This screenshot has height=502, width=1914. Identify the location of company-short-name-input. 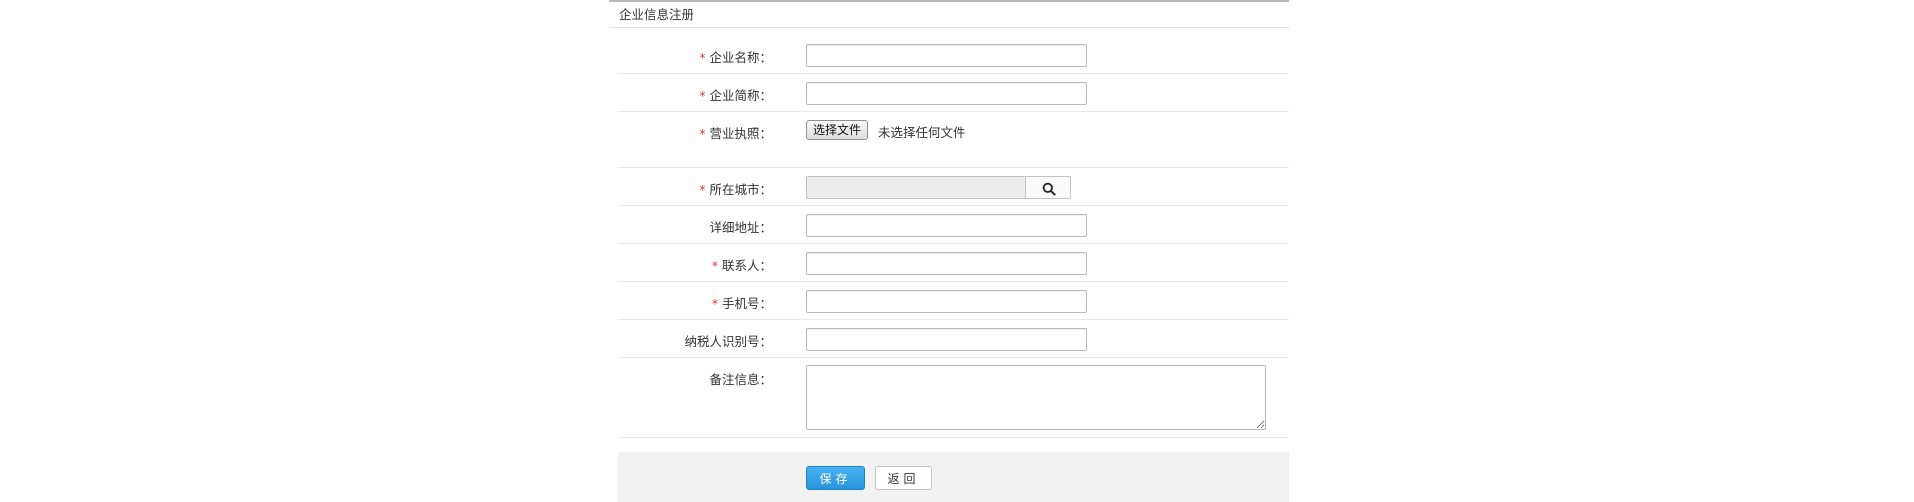
(946, 93).